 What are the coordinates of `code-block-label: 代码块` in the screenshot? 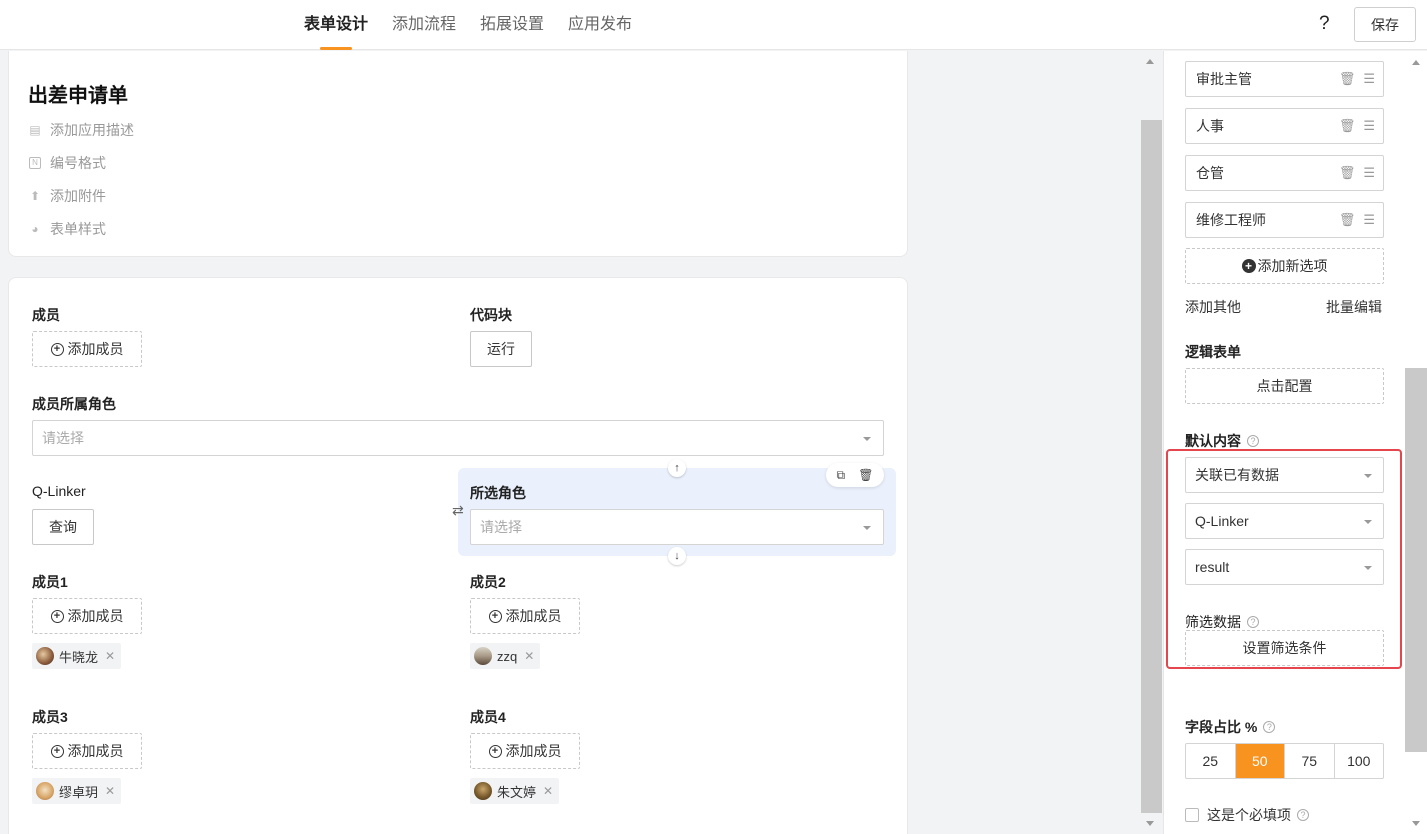 It's located at (491, 315).